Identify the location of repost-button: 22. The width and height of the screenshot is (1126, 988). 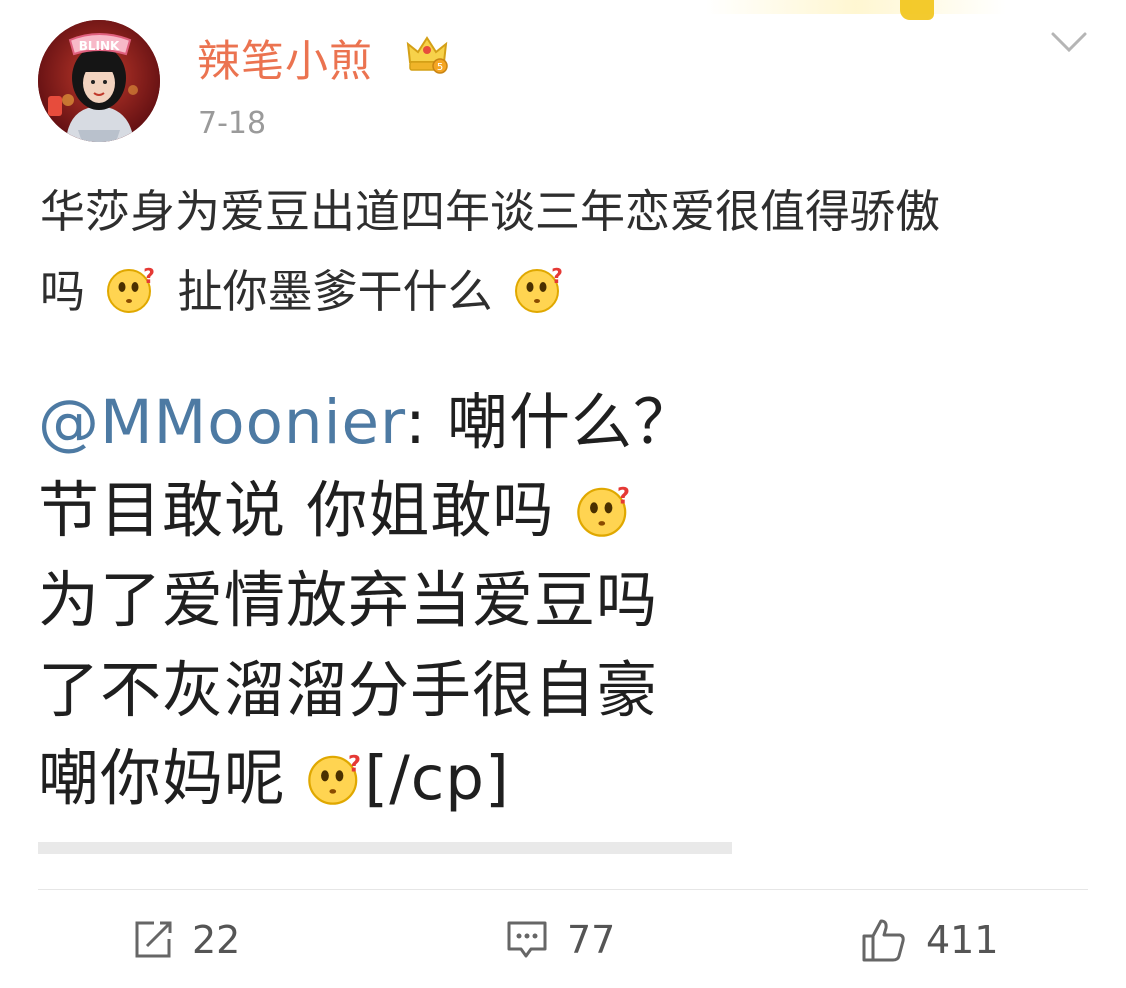
(186, 940).